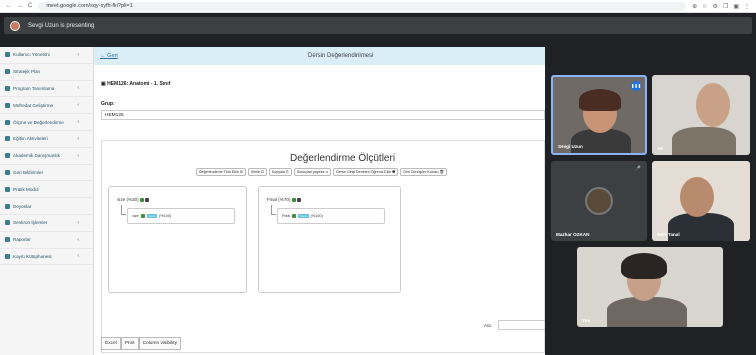  I want to click on sidebar-item-stratejik: Stratejik Plan, so click(46, 72).